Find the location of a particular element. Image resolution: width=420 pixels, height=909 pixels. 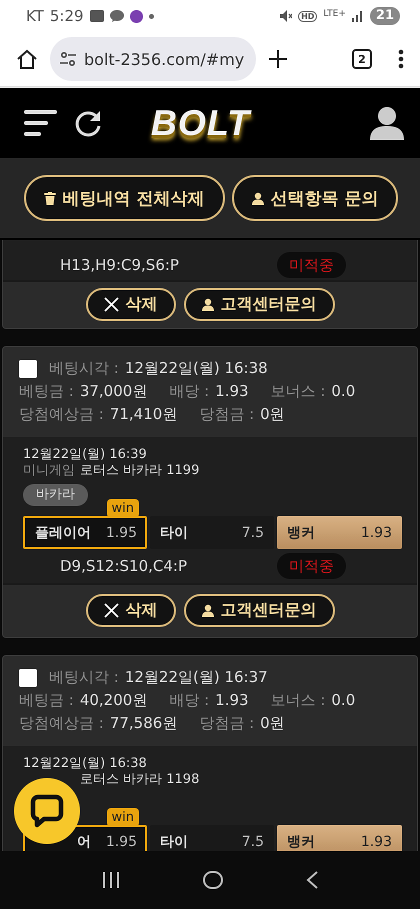

delete-all-button: 베팅내역 전체삭제 is located at coordinates (124, 198).